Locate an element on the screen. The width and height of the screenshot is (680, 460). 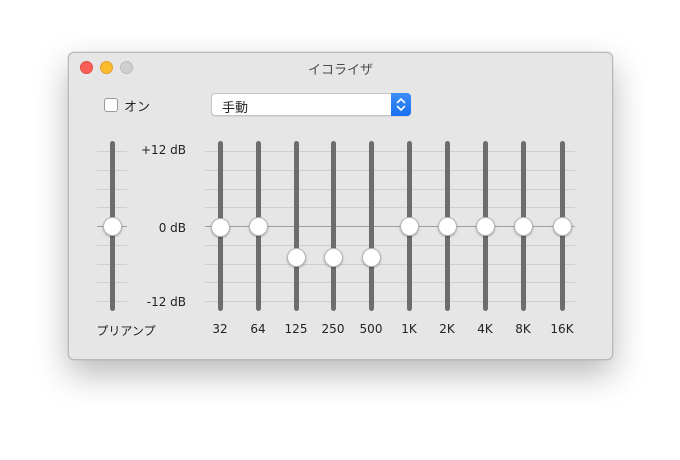
band-label-1k: 1K is located at coordinates (409, 329).